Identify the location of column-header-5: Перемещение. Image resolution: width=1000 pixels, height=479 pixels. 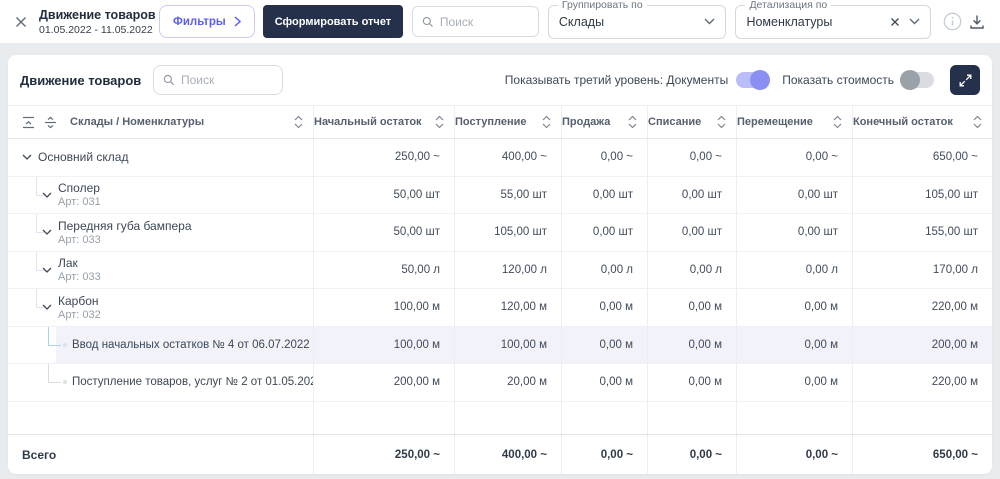
(794, 122).